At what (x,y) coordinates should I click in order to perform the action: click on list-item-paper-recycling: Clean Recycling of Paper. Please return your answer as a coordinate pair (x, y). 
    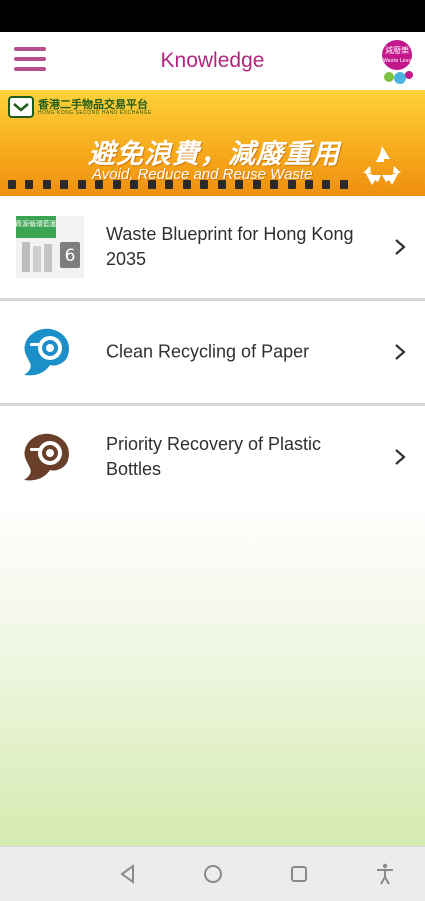
    Looking at the image, I should click on (212, 353).